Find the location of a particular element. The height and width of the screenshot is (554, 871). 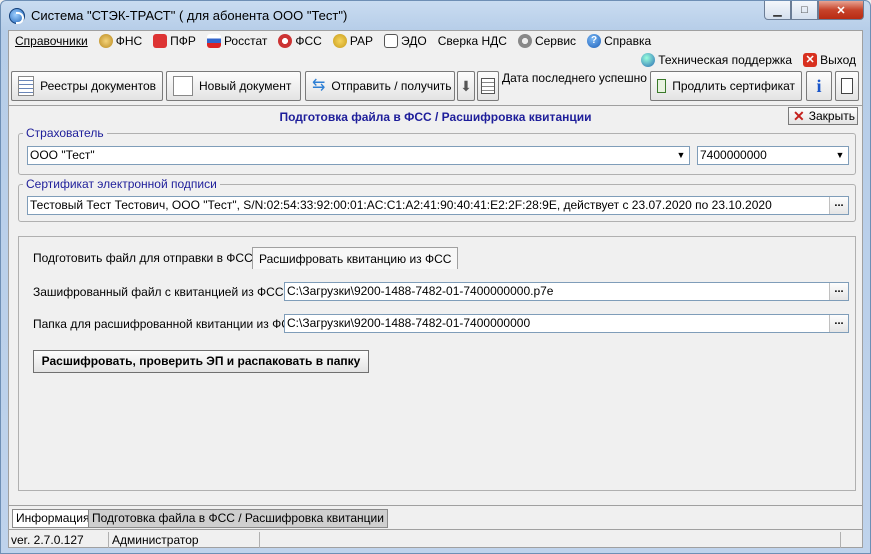

menu-rar: РАР is located at coordinates (353, 41).